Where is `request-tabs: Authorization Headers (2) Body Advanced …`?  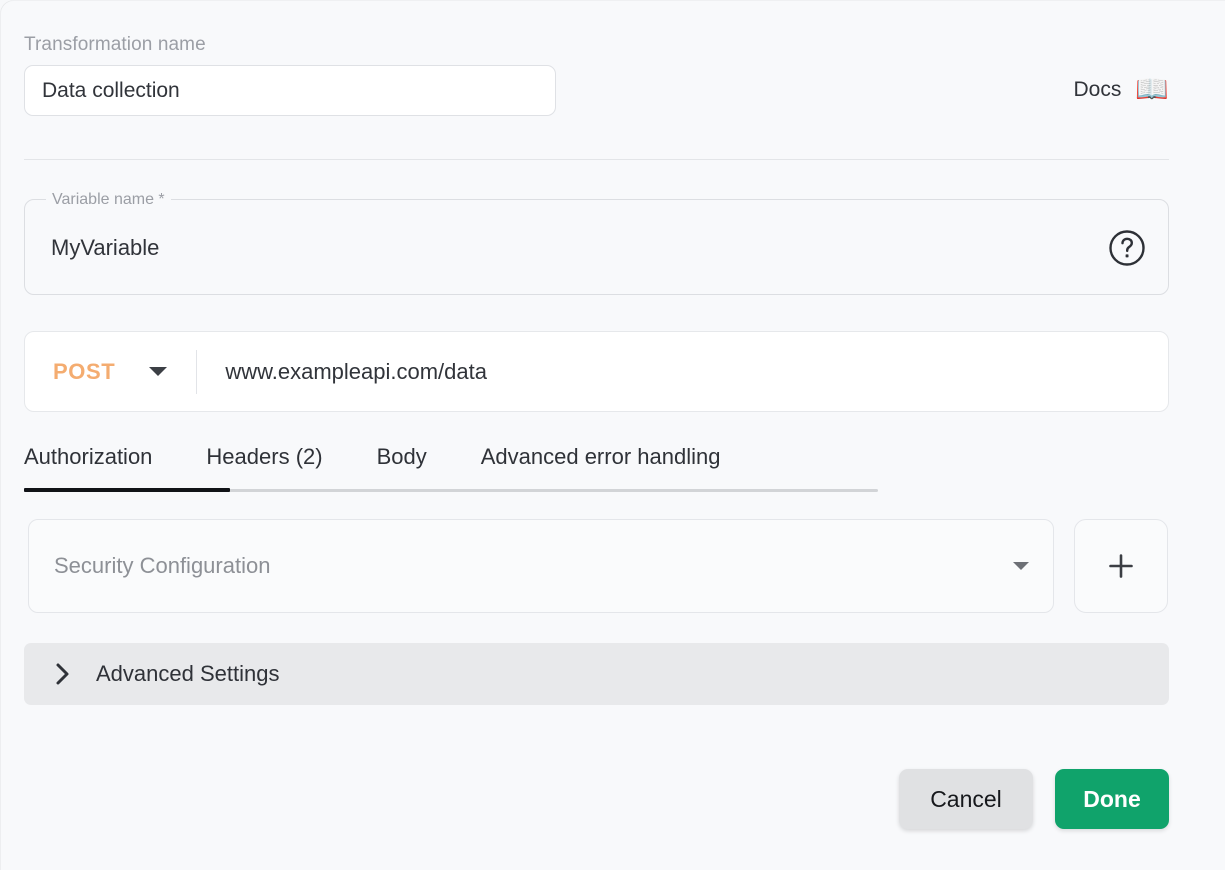 request-tabs: Authorization Headers (2) Body Advanced … is located at coordinates (451, 468).